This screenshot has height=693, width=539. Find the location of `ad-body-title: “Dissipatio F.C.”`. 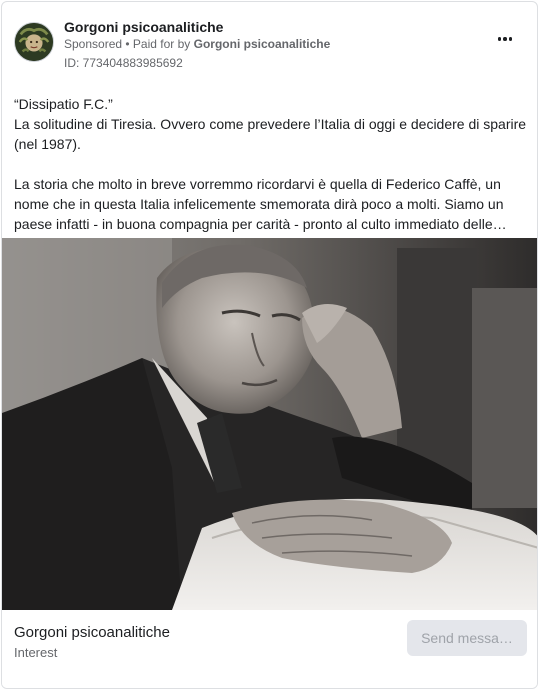

ad-body-title: “Dissipatio F.C.” is located at coordinates (63, 104).